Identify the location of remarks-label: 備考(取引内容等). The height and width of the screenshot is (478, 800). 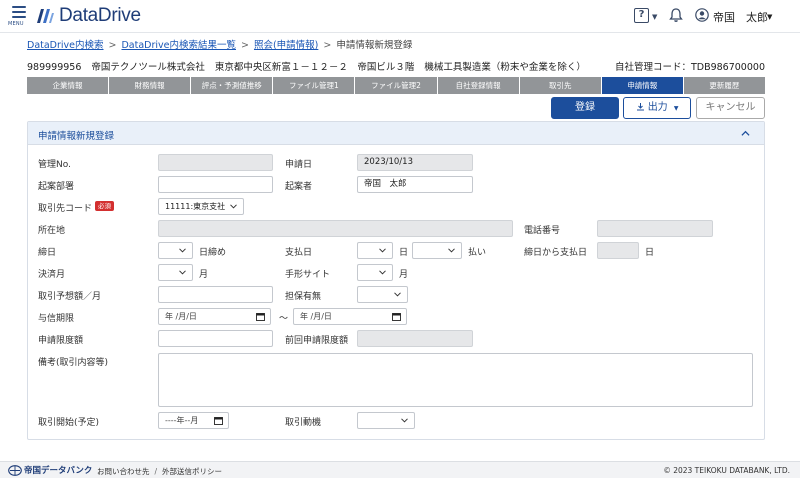
(73, 363).